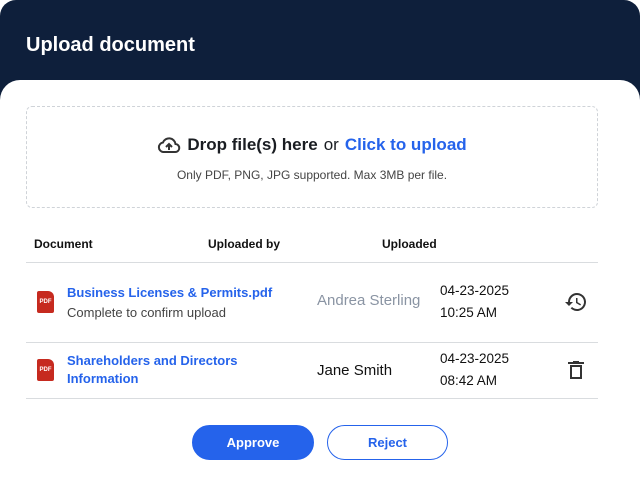  Describe the element at coordinates (110, 45) in the screenshot. I see `page-title: Upload document` at that location.